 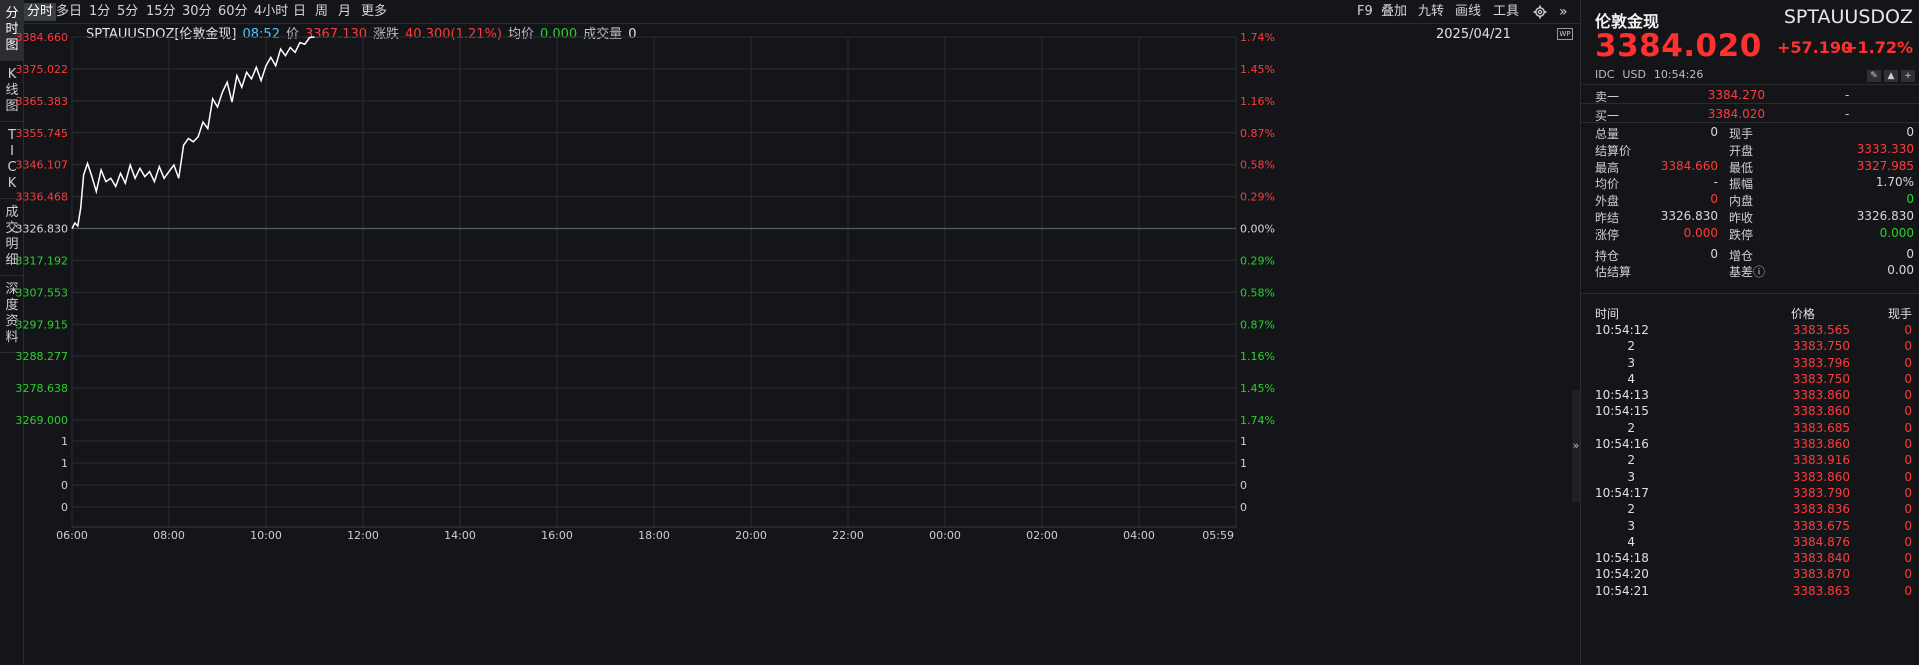 What do you see at coordinates (1874, 76) in the screenshot?
I see `edit-icon: ✎` at bounding box center [1874, 76].